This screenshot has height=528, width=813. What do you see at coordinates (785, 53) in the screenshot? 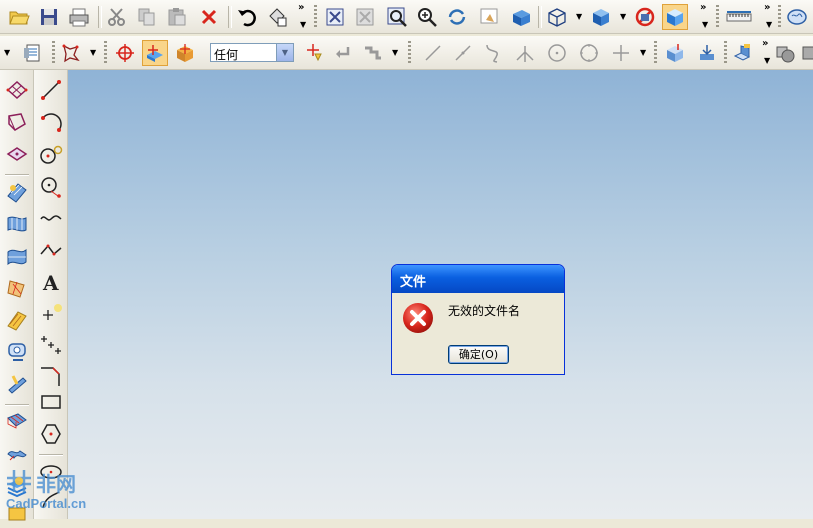
I see `boolean-icon` at bounding box center [785, 53].